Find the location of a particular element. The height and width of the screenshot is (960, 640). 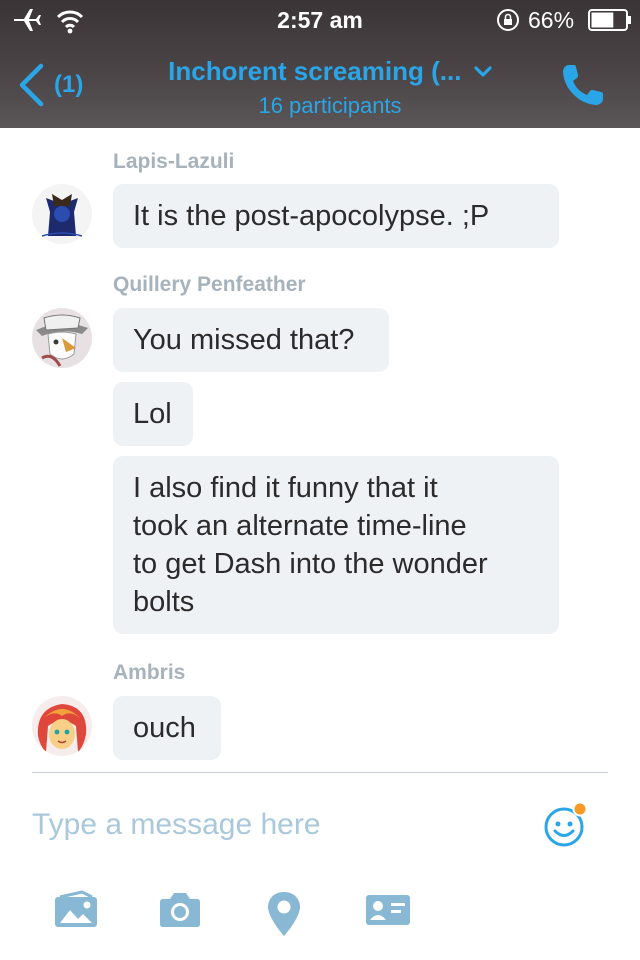

media-button is located at coordinates (76, 915).